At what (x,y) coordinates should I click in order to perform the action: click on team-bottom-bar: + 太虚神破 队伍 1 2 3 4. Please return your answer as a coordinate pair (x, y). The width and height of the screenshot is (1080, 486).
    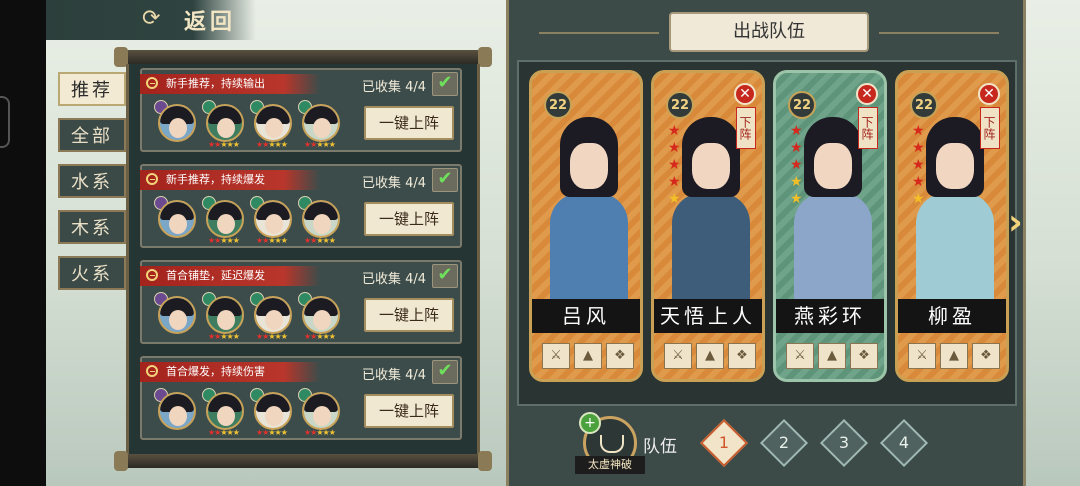
    Looking at the image, I should click on (767, 445).